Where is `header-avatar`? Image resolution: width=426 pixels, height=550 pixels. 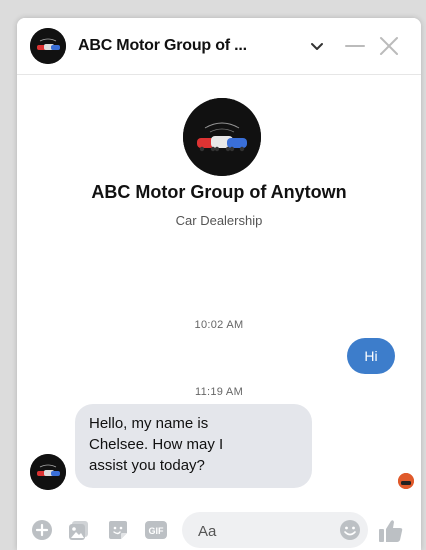
header-avatar is located at coordinates (48, 46).